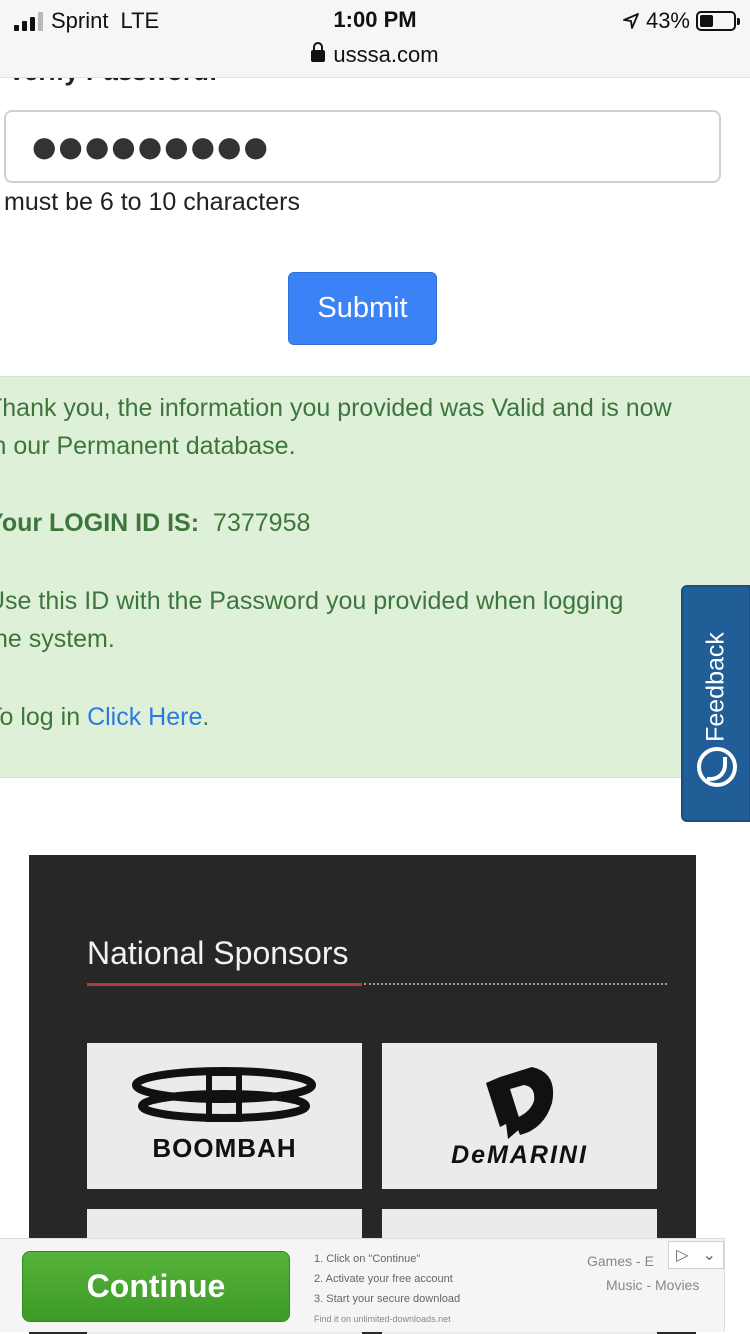 The image size is (750, 1334). I want to click on lock-icon, so click(318, 52).